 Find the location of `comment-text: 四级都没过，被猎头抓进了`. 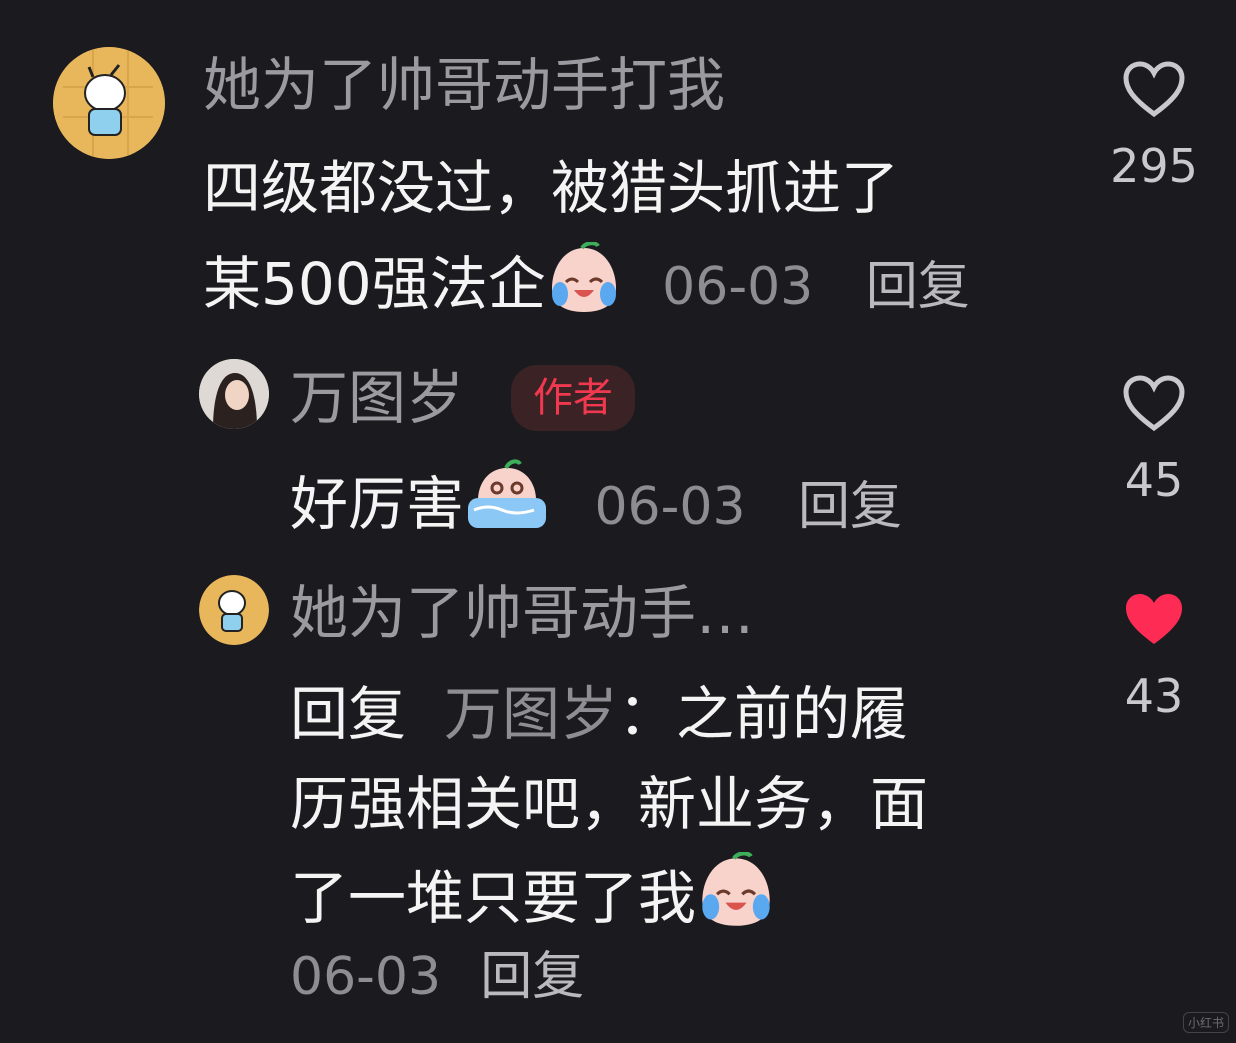

comment-text: 四级都没过，被猎头抓进了 is located at coordinates (551, 188).